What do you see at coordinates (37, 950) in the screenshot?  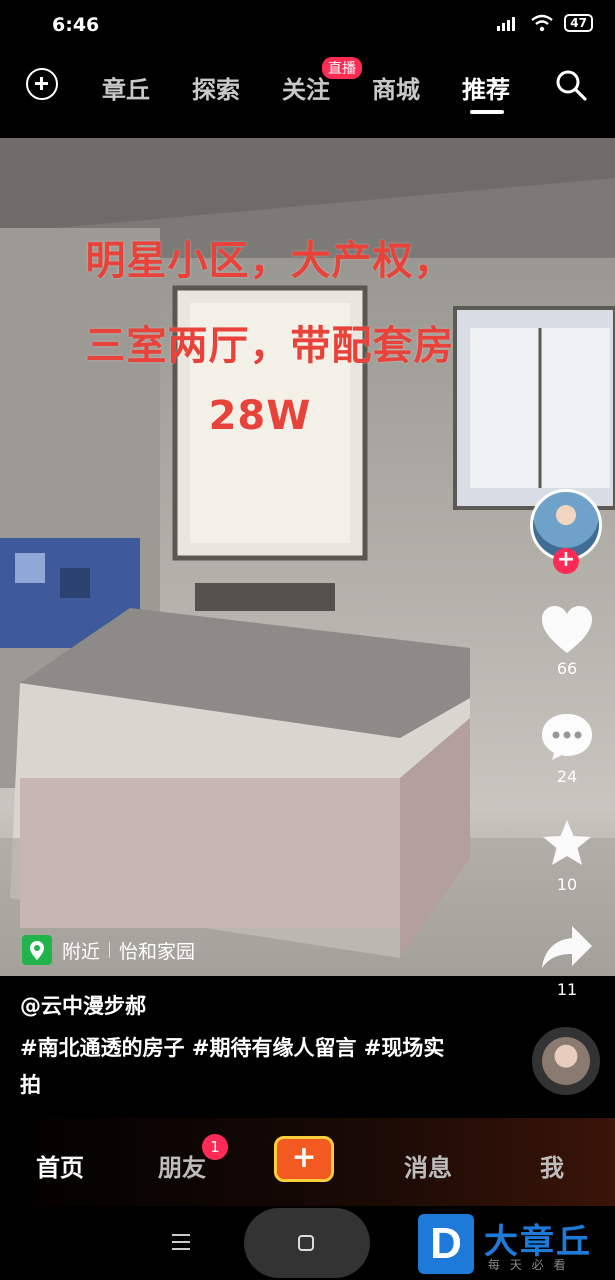 I see `location-pin-icon` at bounding box center [37, 950].